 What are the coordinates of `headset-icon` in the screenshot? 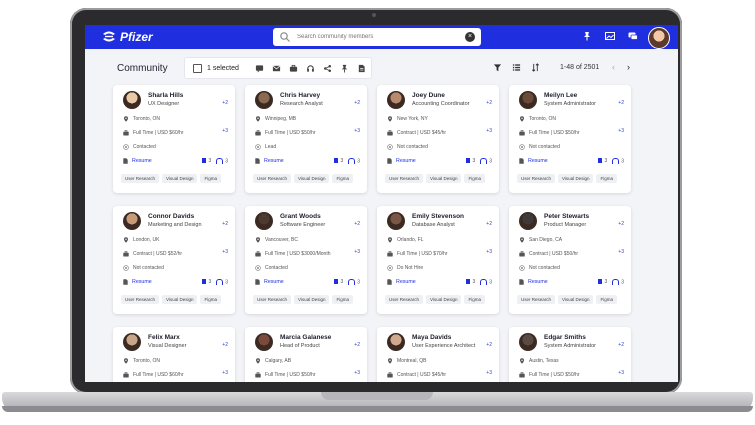 It's located at (310, 68).